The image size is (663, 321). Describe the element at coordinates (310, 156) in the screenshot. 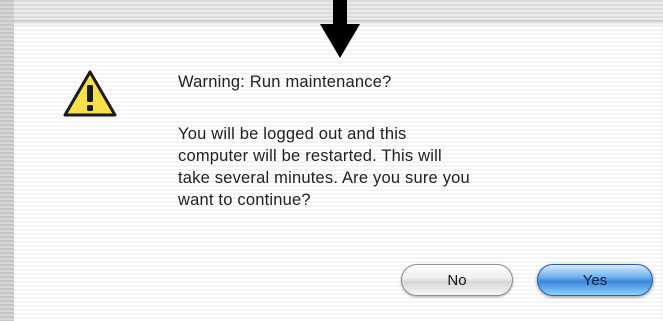

I see `message-line: computer will be restarted. This will` at that location.